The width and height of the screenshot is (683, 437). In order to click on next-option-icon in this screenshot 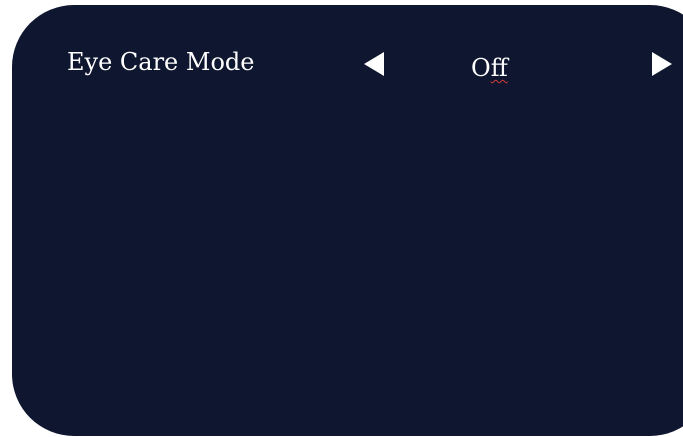, I will do `click(662, 64)`.